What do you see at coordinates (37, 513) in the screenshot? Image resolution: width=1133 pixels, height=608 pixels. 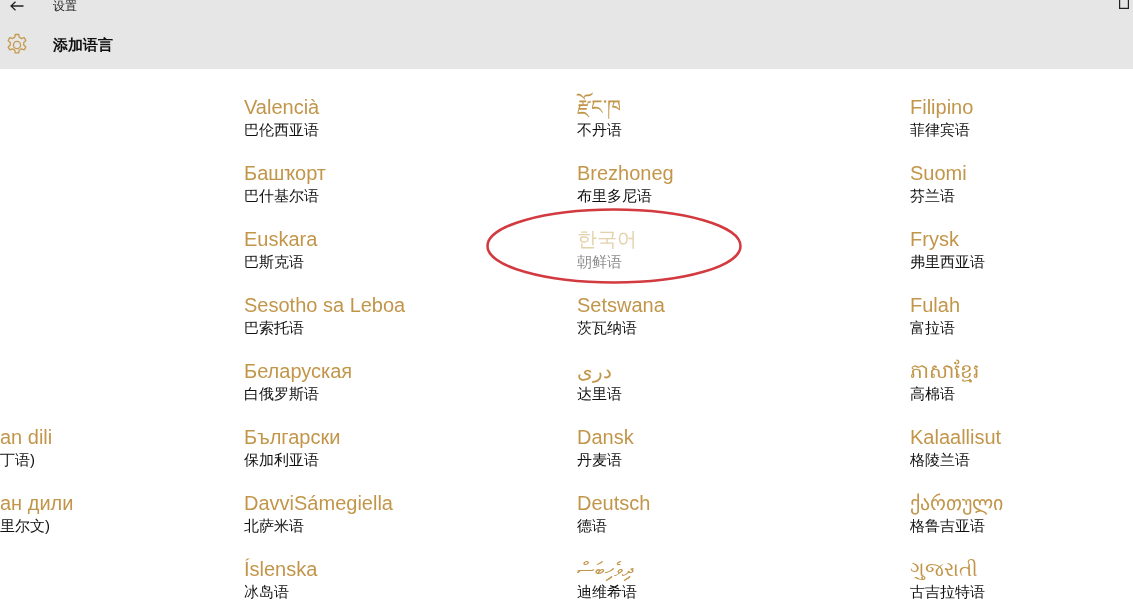 I see `language-option: ан дили 里尔文)` at bounding box center [37, 513].